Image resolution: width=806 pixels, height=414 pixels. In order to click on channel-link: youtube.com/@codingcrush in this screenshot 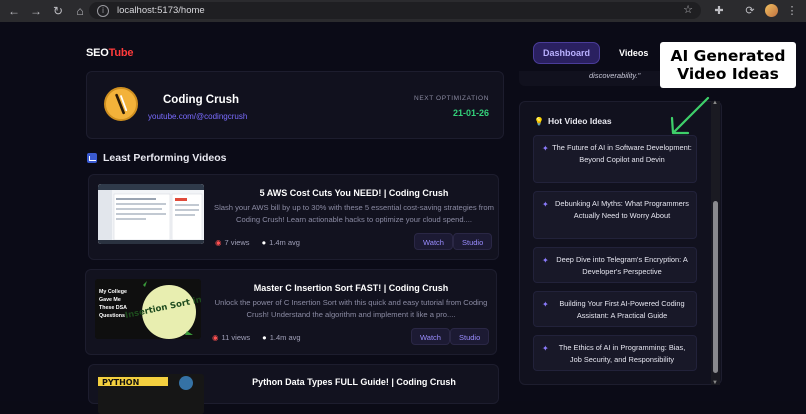, I will do `click(197, 116)`.